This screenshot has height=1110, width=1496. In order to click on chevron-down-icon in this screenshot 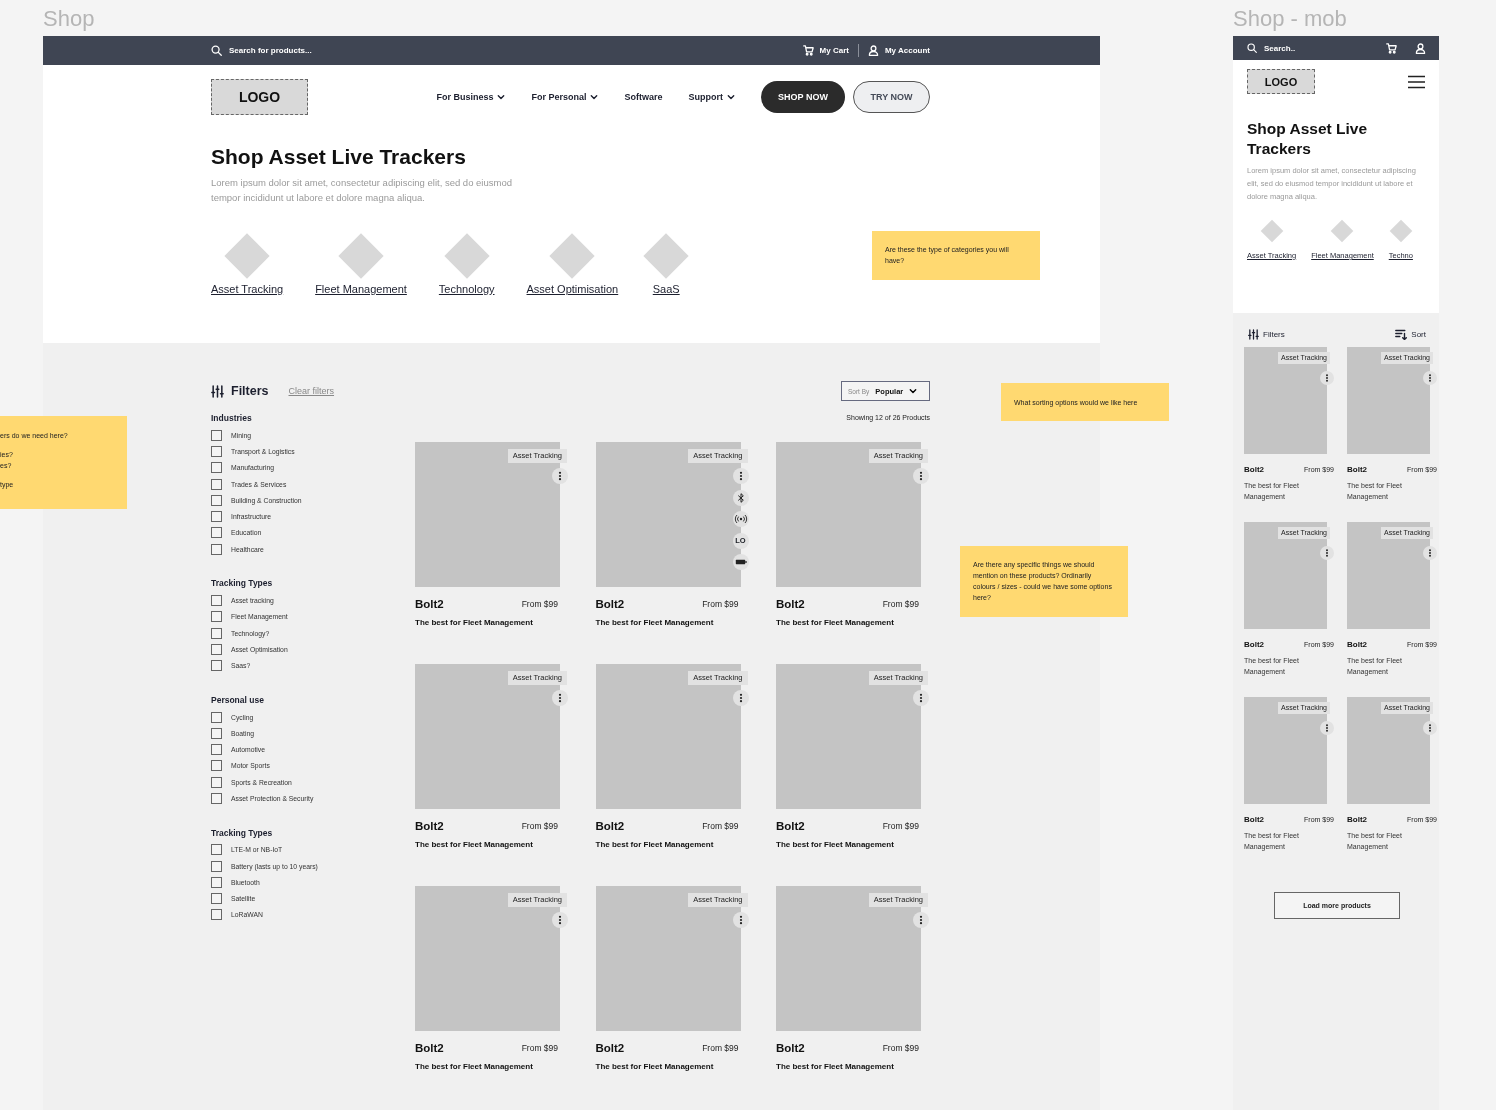, I will do `click(913, 391)`.